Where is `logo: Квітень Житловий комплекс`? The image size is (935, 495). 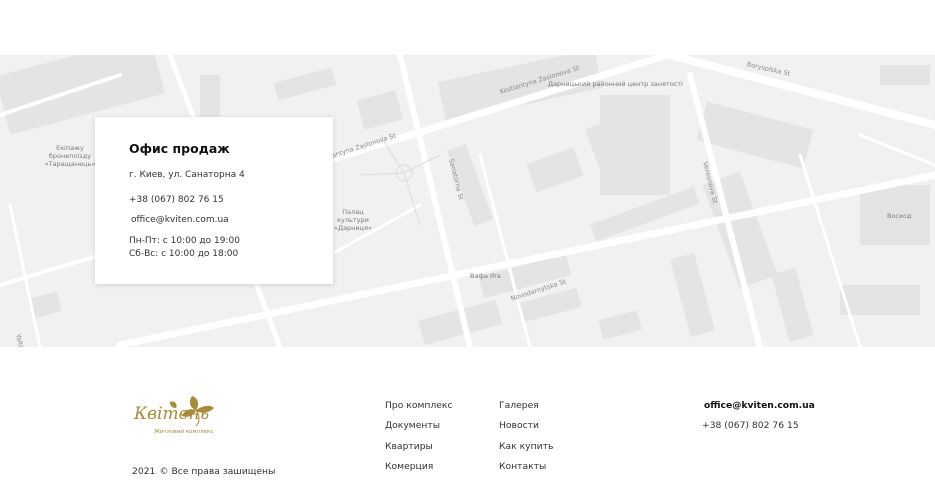
logo: Квітень Житловий комплекс is located at coordinates (175, 415).